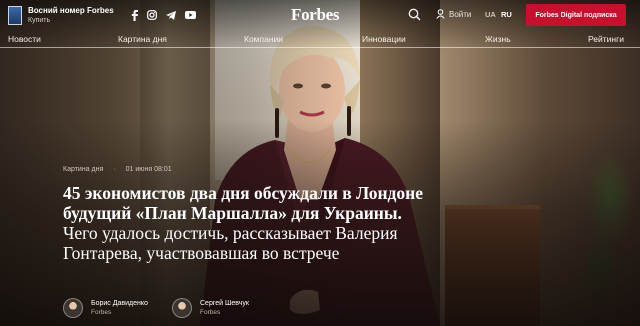  Describe the element at coordinates (190, 15) in the screenshot. I see `youtube-icon` at that location.